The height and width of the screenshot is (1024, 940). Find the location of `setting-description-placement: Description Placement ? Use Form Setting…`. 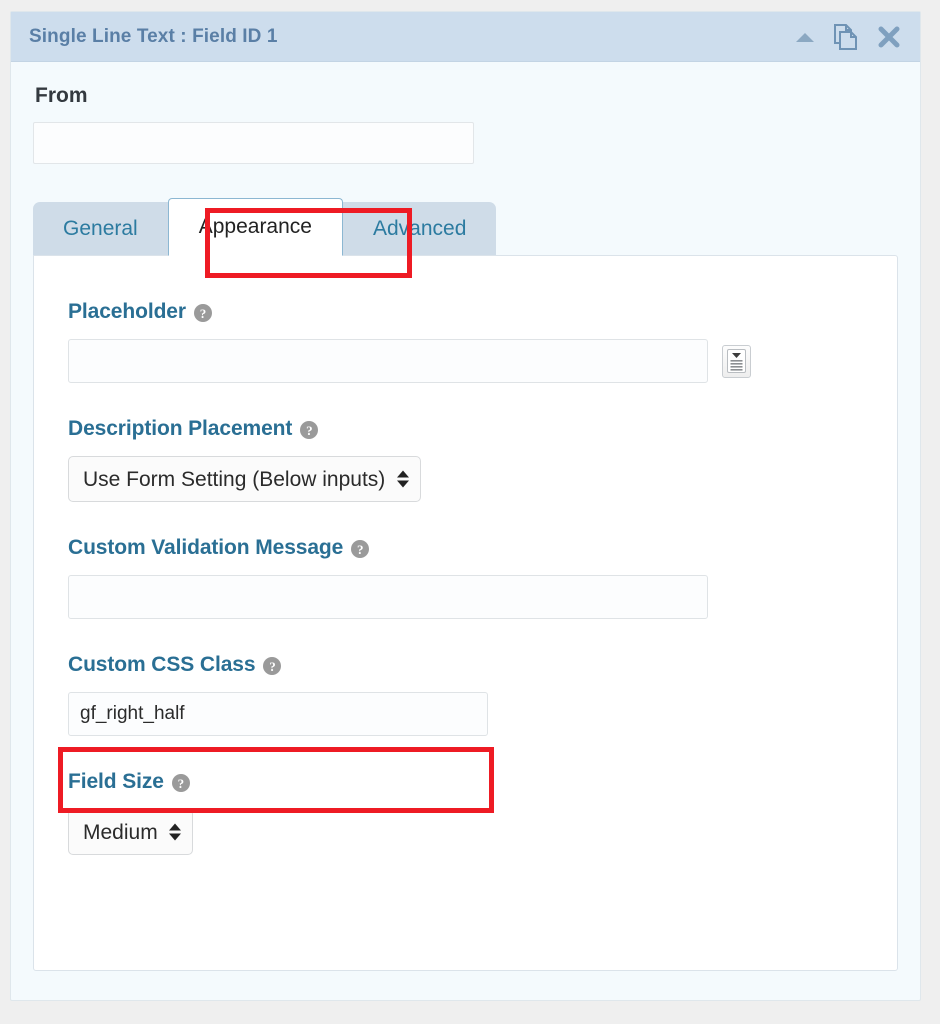

setting-description-placement: Description Placement ? Use Form Setting… is located at coordinates (465, 459).